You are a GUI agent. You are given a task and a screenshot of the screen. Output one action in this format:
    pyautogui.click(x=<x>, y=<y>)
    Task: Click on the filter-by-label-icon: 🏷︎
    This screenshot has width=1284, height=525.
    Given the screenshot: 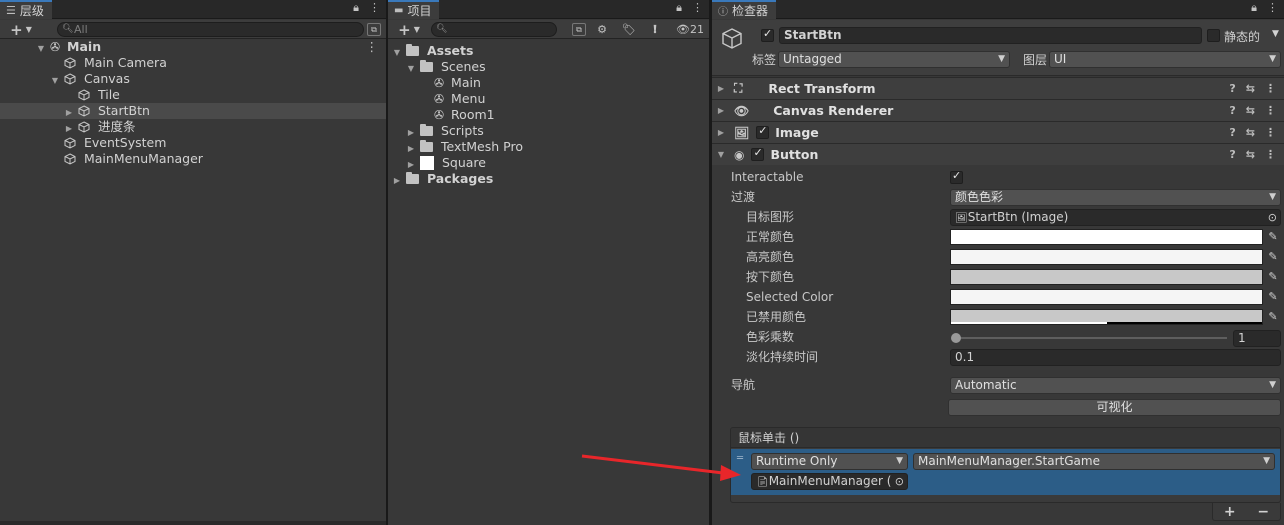 What is the action you would take?
    pyautogui.click(x=629, y=29)
    